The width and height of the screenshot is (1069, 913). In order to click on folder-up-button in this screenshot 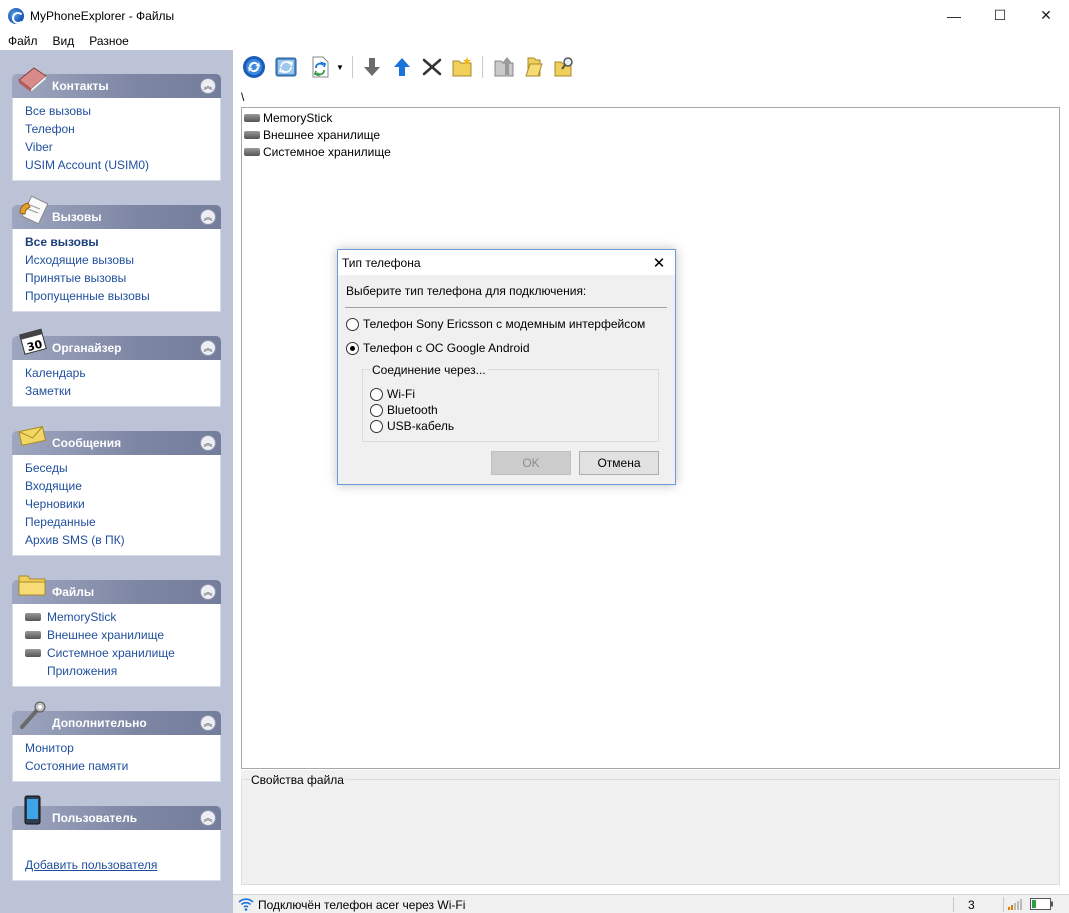, I will do `click(504, 67)`.